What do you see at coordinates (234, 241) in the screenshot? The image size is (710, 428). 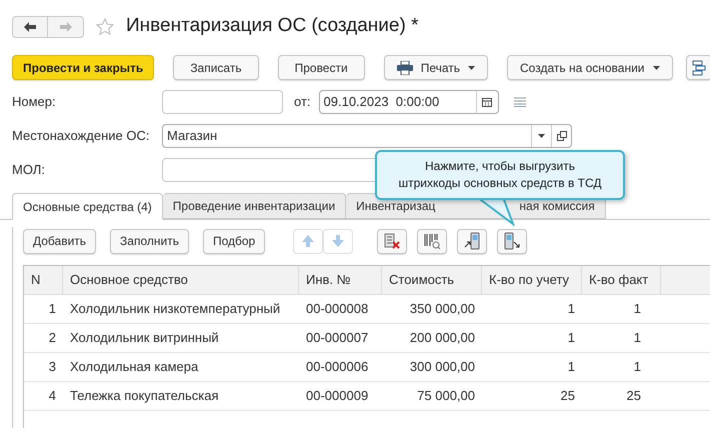 I see `table-toolbar-button: Подбор` at bounding box center [234, 241].